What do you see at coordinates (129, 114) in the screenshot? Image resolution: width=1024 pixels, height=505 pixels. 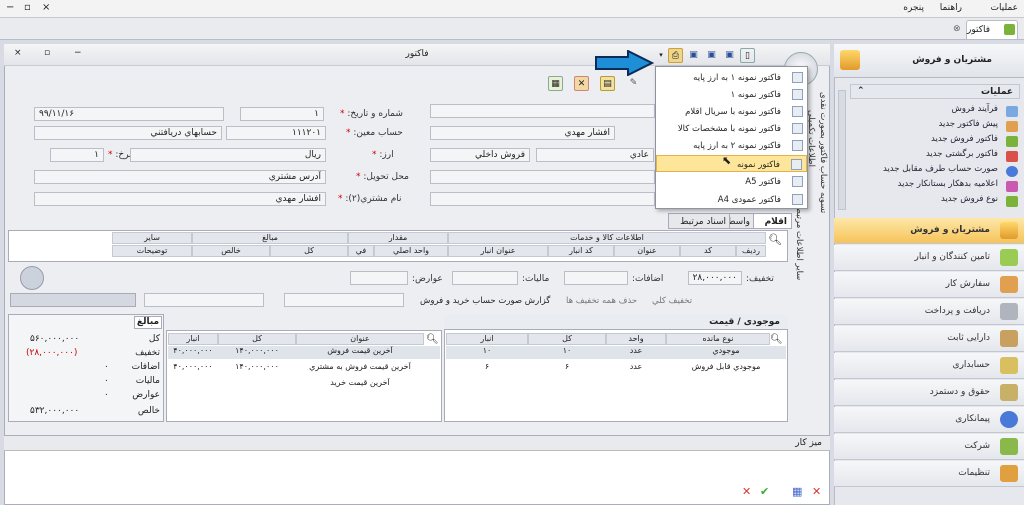 I see `date-field: ۹۹/۱۱/۱۶` at bounding box center [129, 114].